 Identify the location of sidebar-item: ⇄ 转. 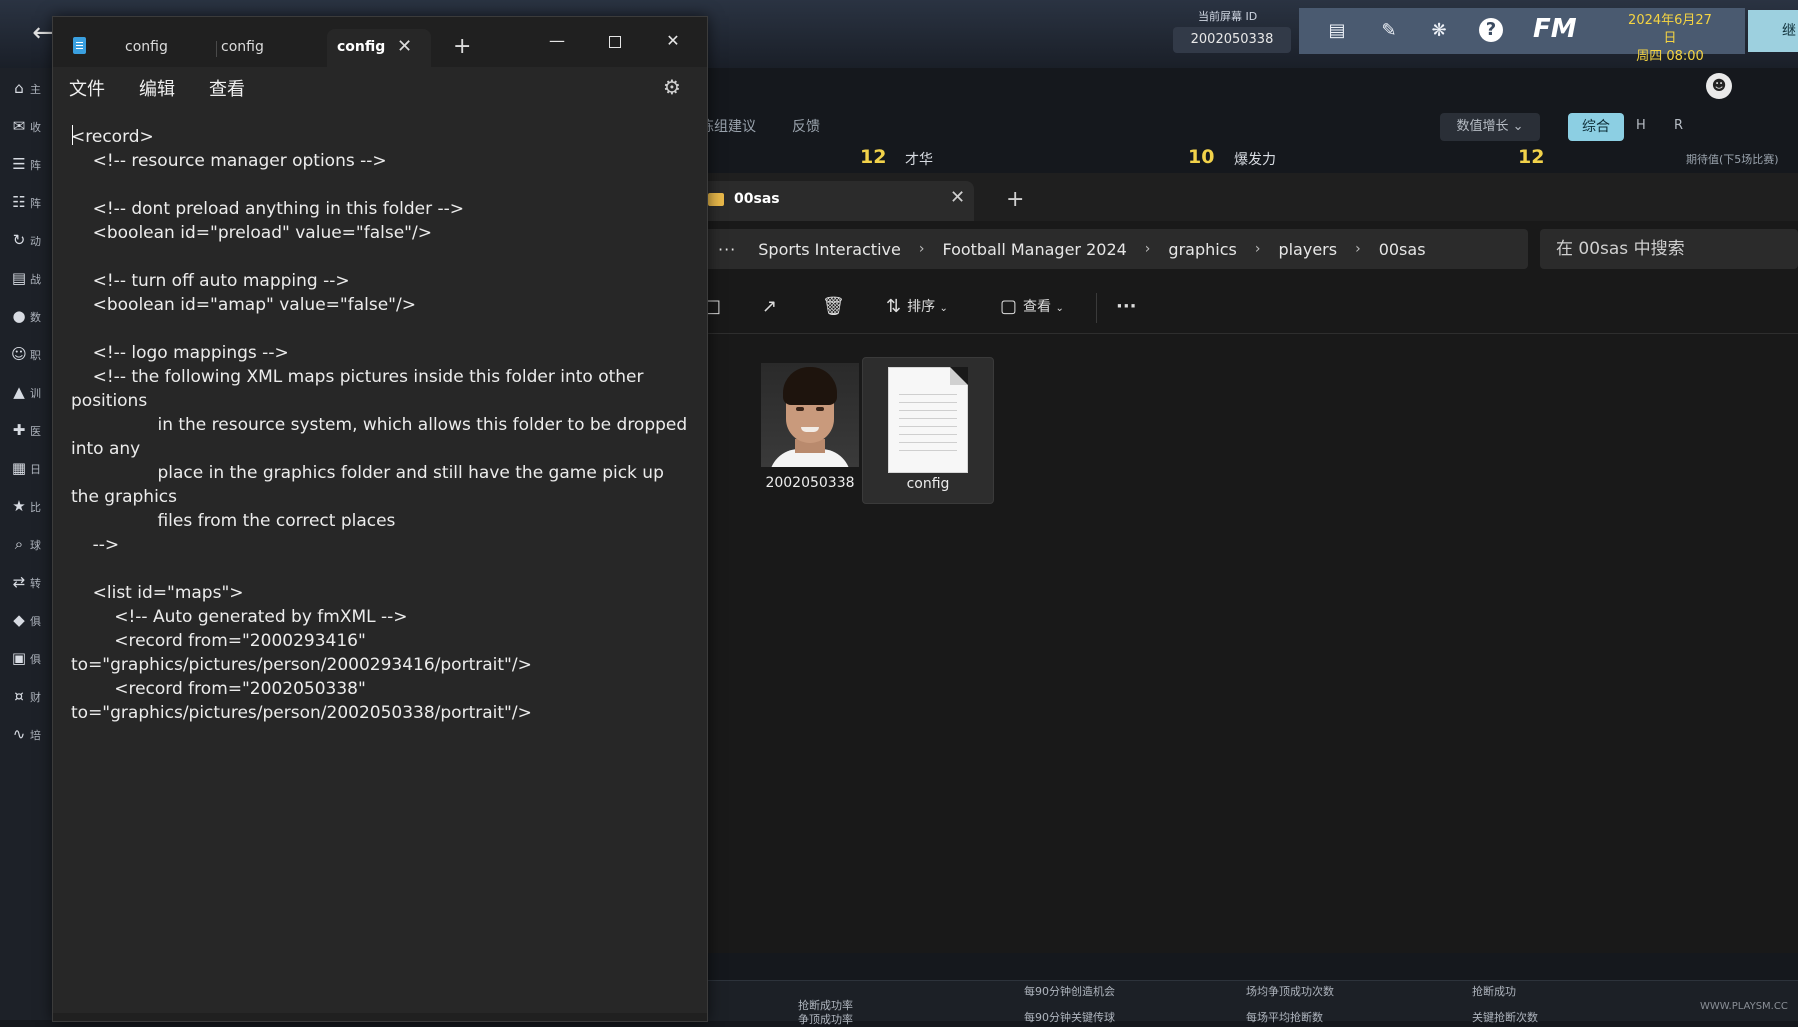
(26, 582).